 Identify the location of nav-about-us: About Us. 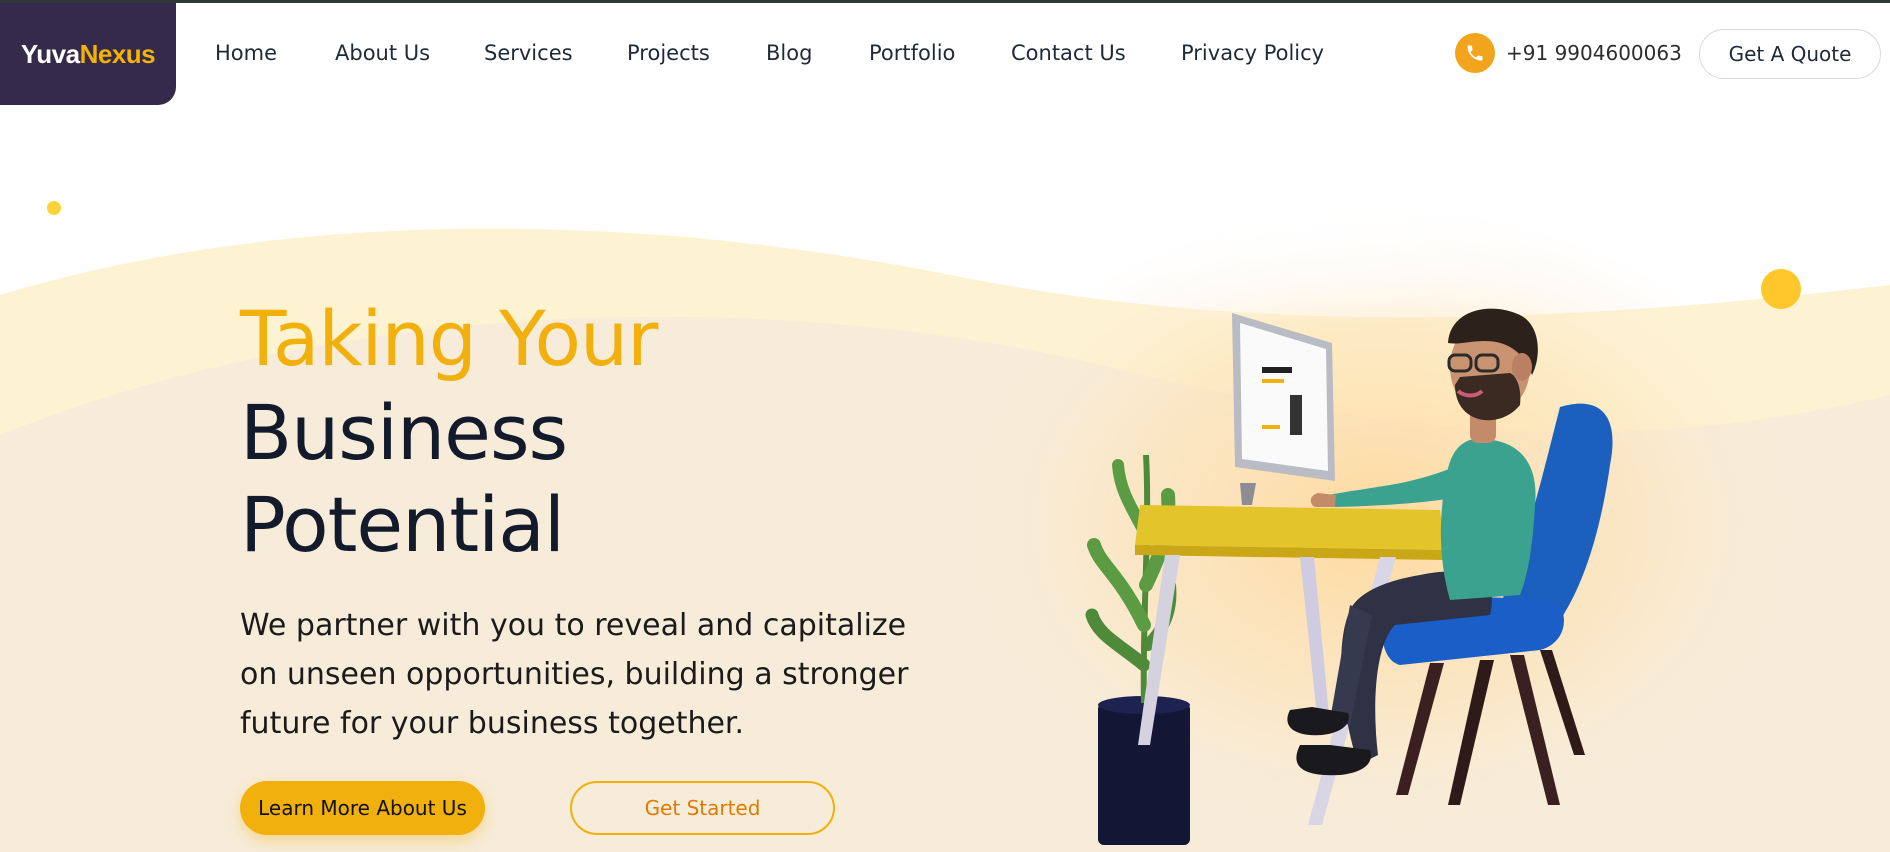
(382, 53).